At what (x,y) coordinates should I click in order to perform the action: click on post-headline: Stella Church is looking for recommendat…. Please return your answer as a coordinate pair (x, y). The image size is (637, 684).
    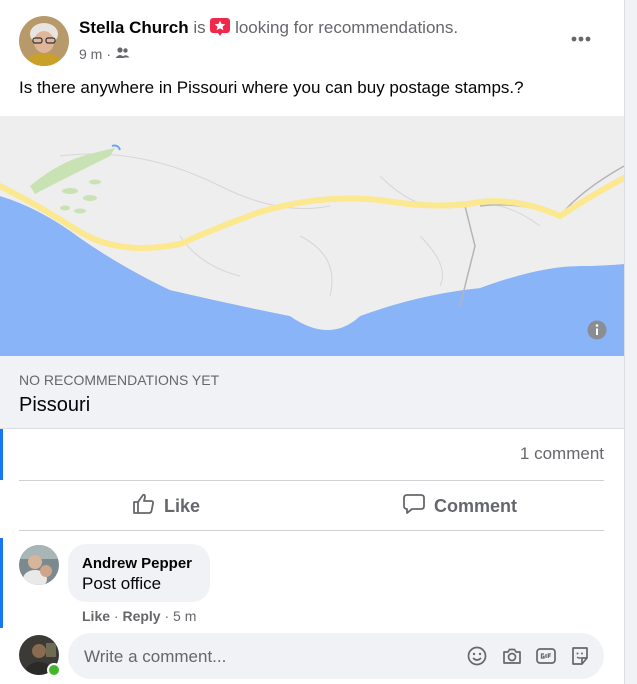
    Looking at the image, I should click on (268, 29).